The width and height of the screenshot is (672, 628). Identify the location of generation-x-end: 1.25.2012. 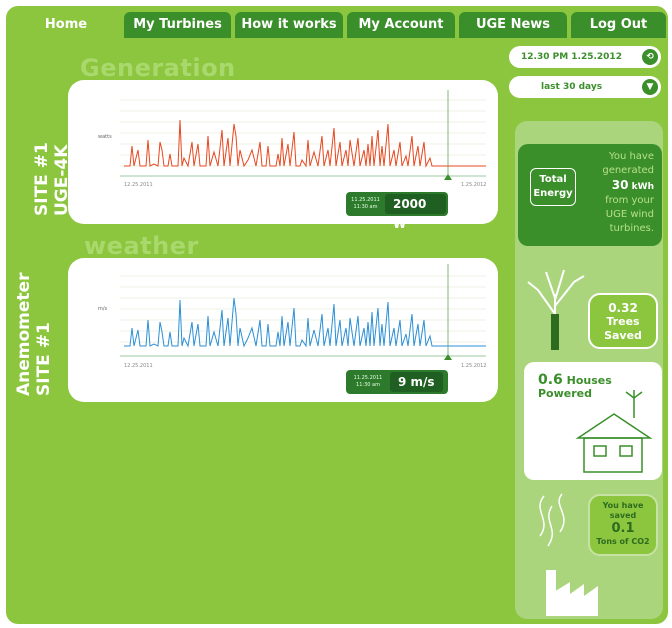
(473, 185).